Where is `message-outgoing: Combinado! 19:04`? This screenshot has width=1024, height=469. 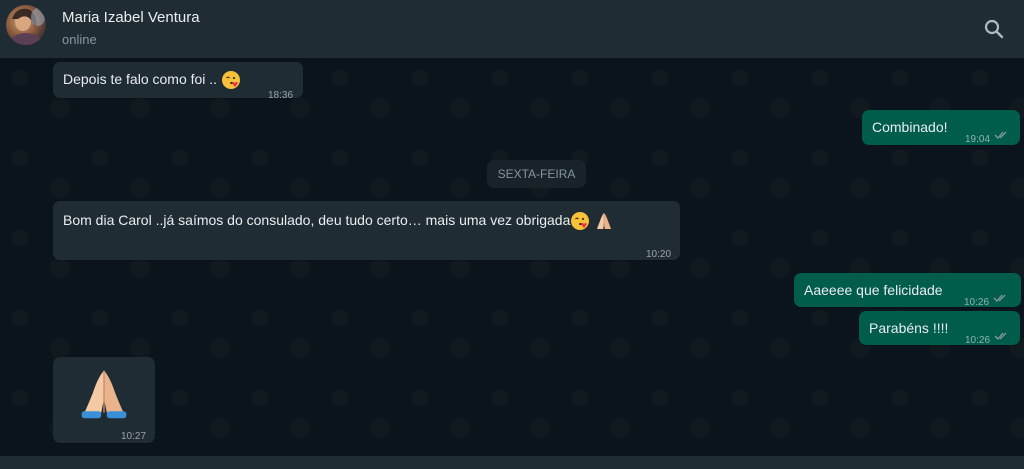
message-outgoing: Combinado! 19:04 is located at coordinates (941, 127).